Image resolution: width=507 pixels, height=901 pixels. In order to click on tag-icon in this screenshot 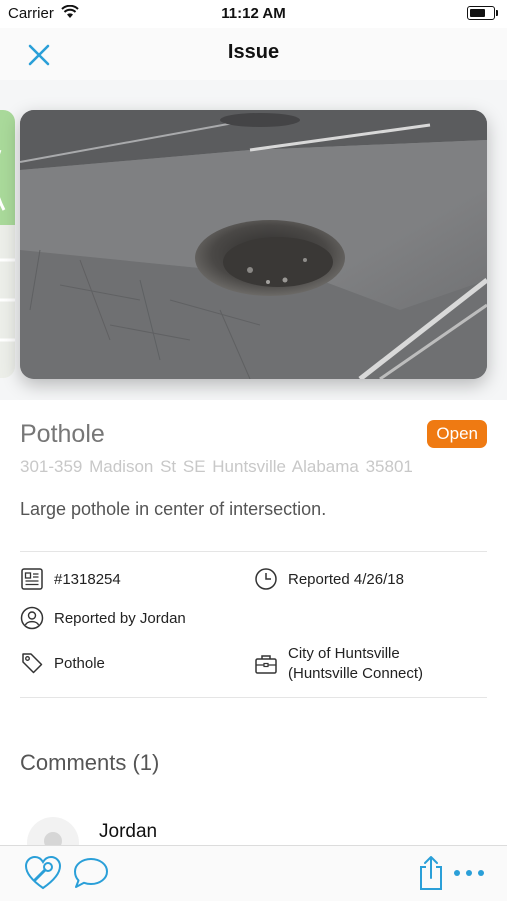, I will do `click(32, 663)`.